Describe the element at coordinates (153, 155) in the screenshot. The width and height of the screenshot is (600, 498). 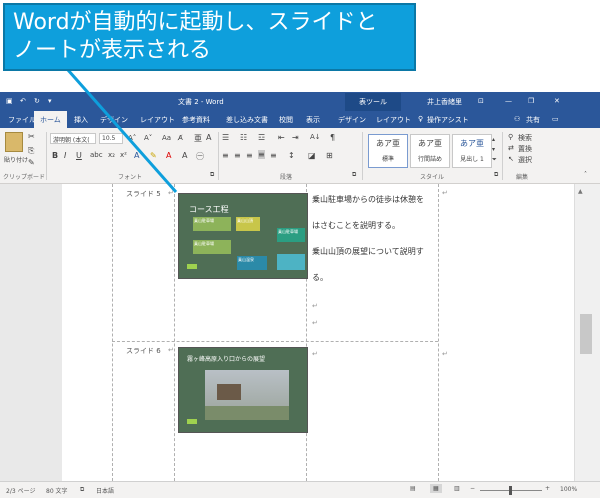
I see `highlight-icon: ✎` at that location.